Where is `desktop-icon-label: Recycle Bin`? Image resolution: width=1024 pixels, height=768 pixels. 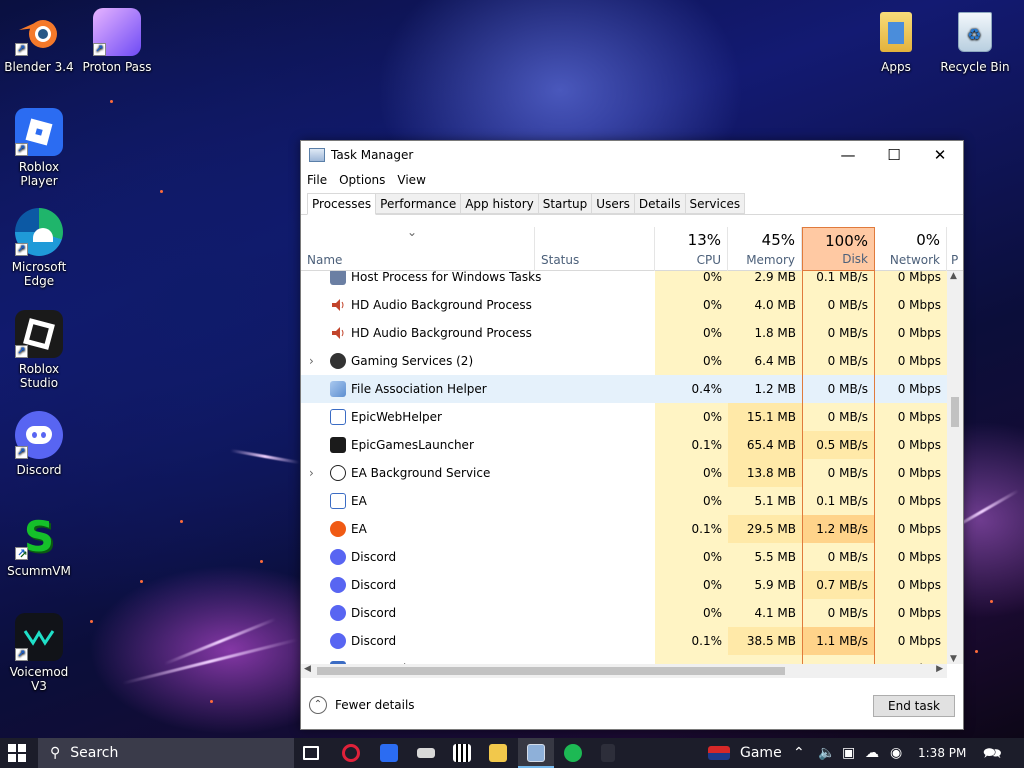 desktop-icon-label: Recycle Bin is located at coordinates (975, 67).